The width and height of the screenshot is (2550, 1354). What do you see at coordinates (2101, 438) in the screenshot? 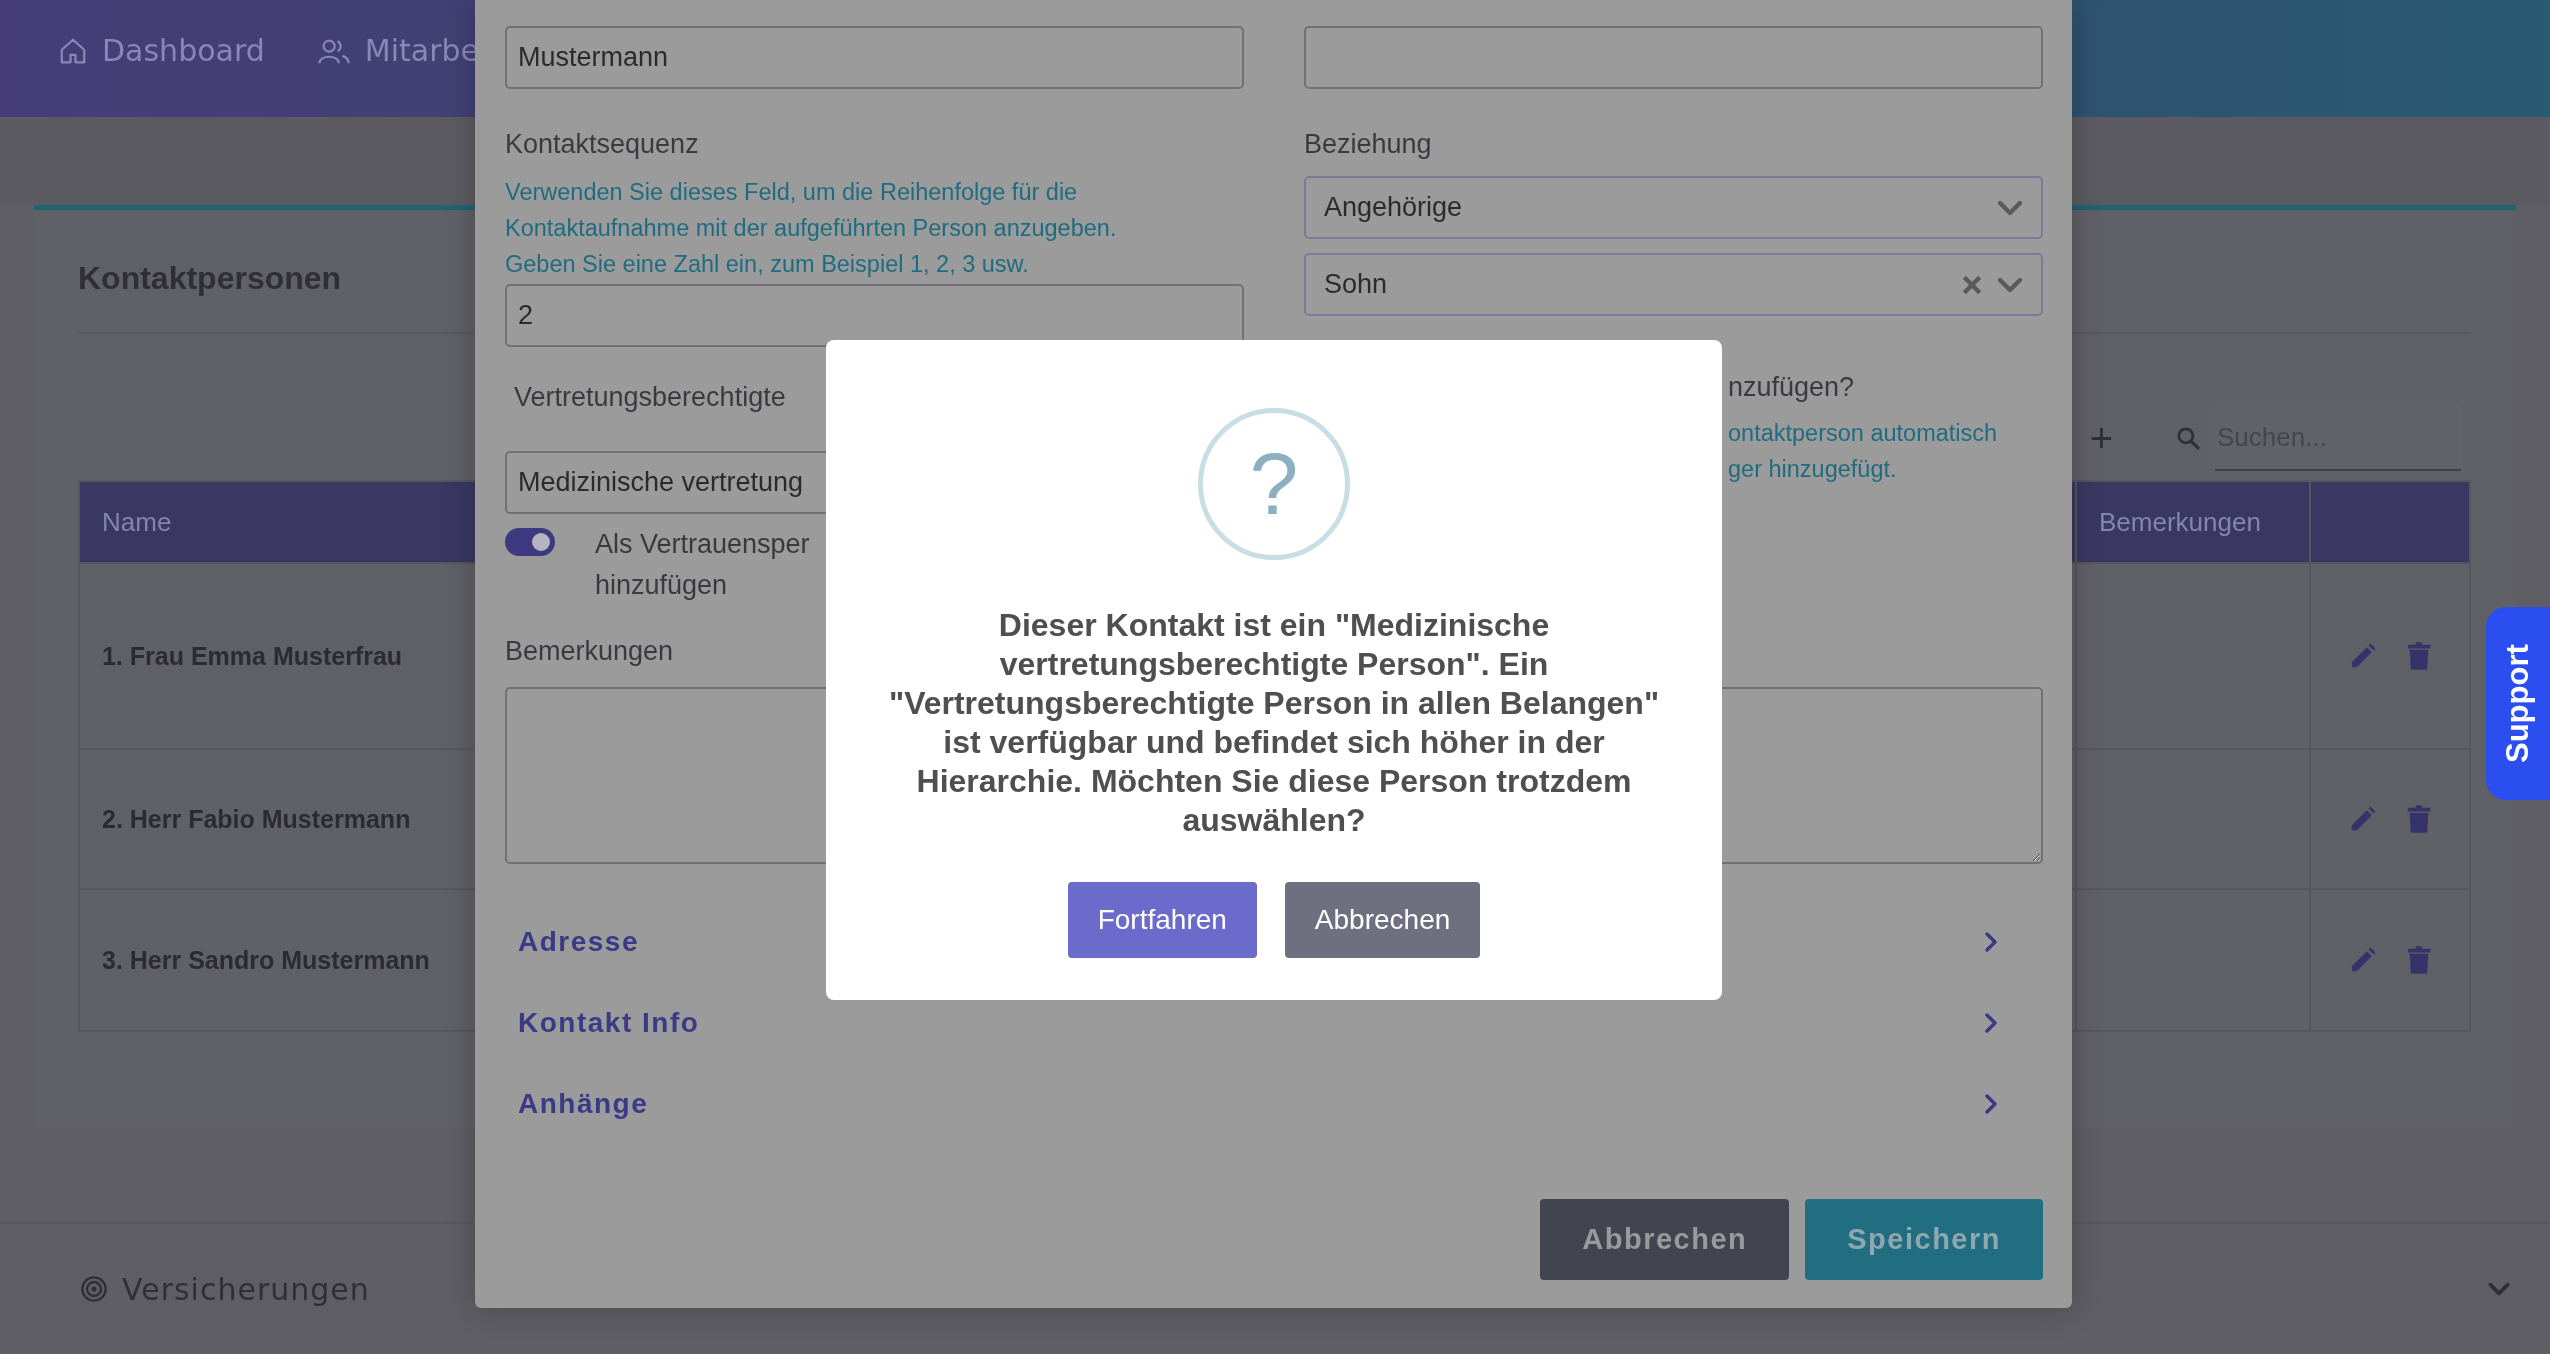
I see `add-button: +` at bounding box center [2101, 438].